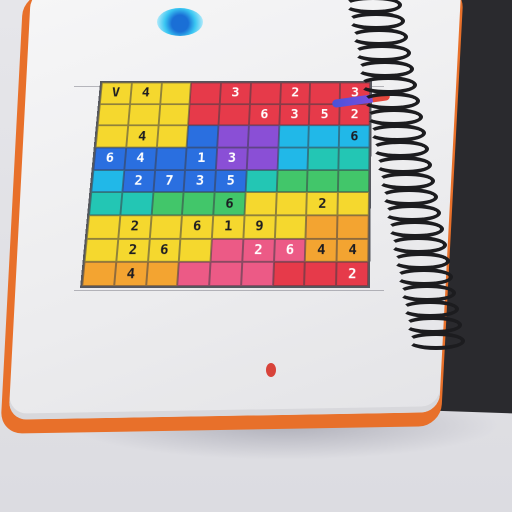 The height and width of the screenshot is (512, 512). I want to click on page-marker-icon, so click(271, 370).